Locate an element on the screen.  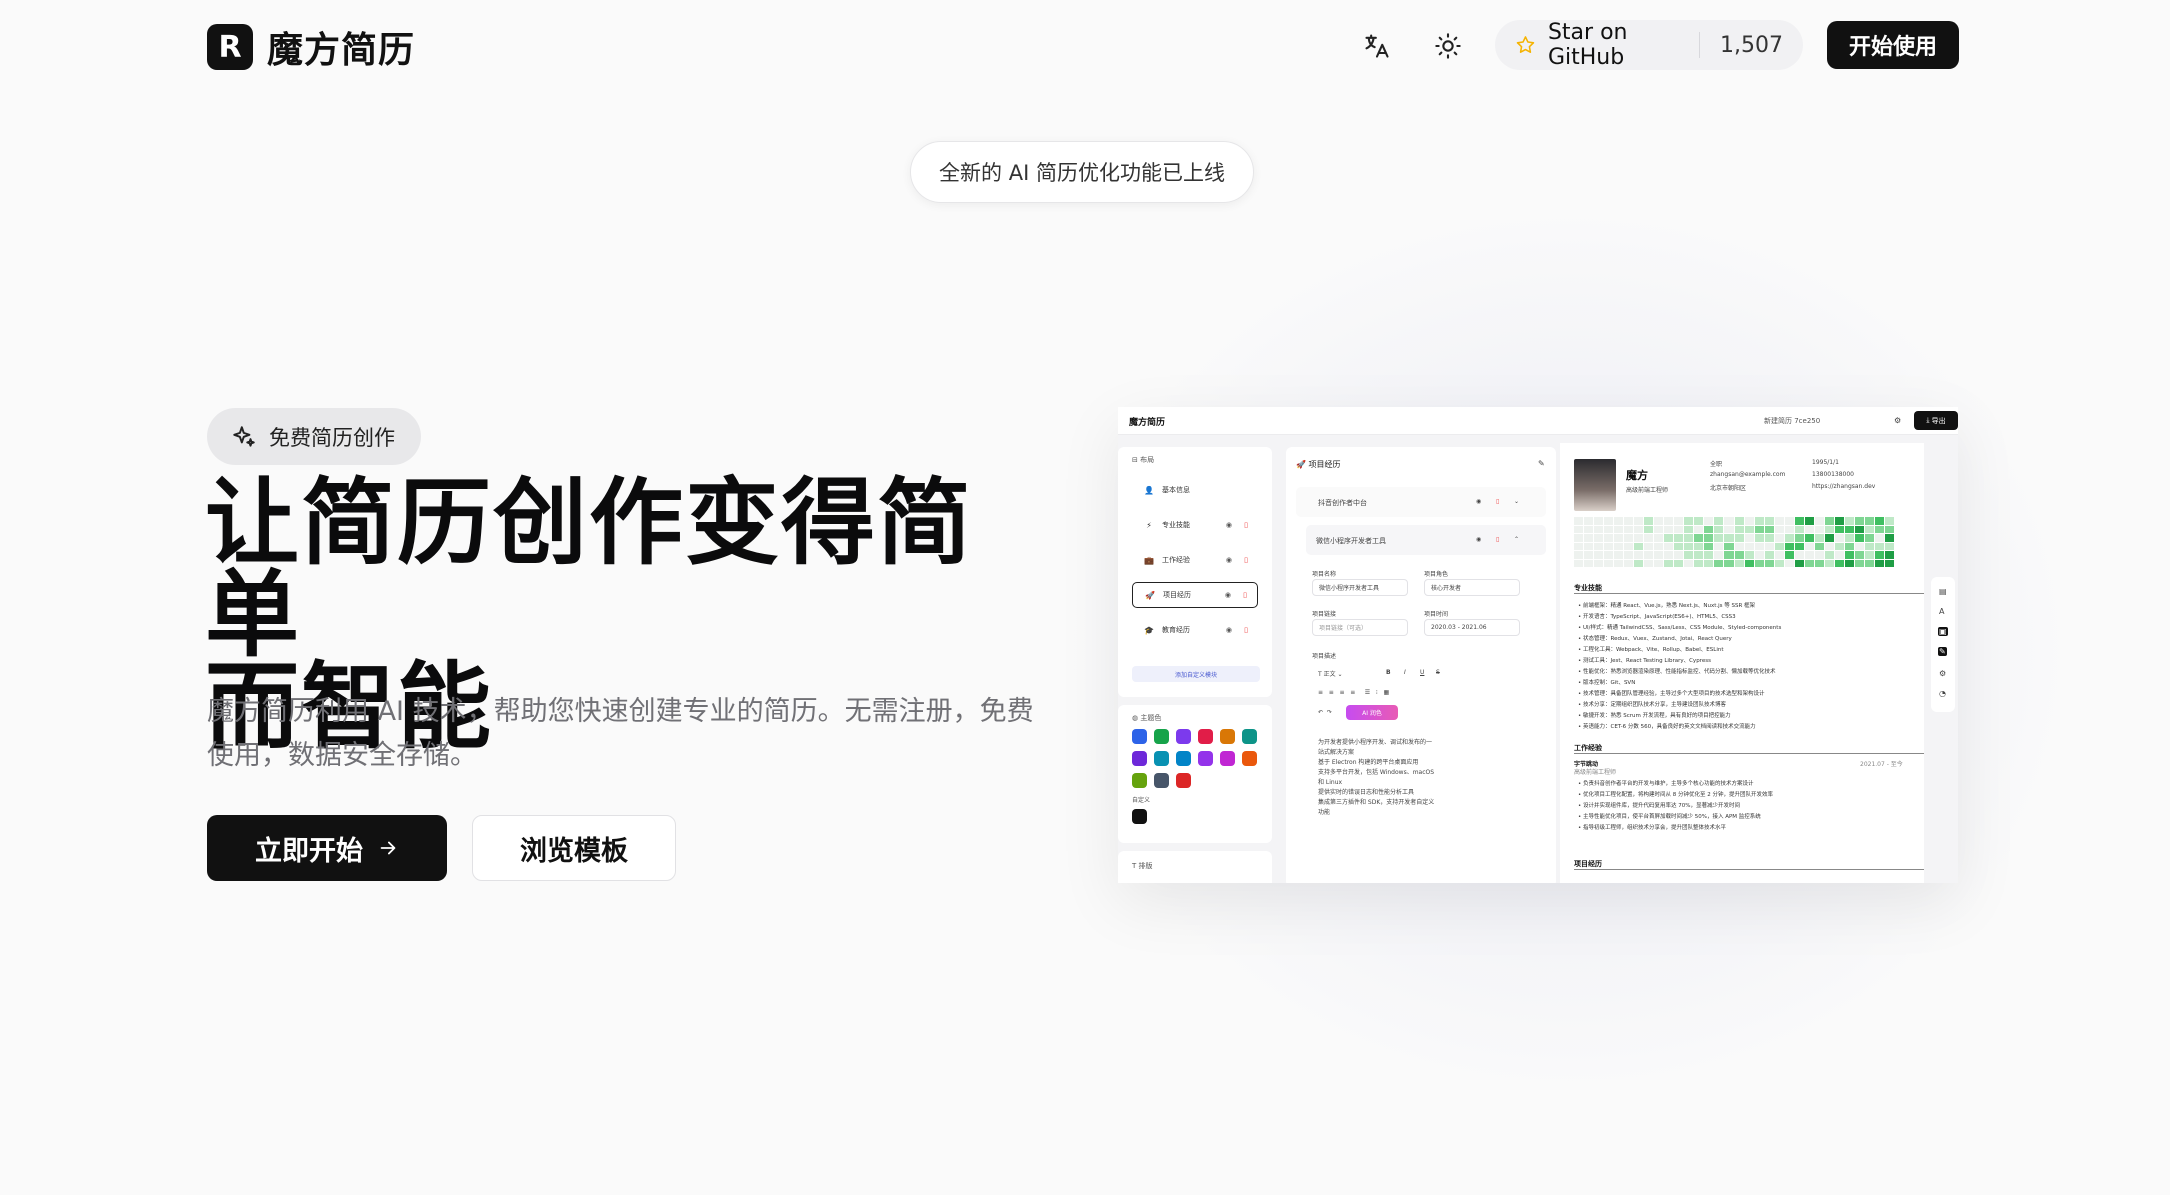
theme-card: ◍ 主题色 自定义 is located at coordinates (1195, 774).